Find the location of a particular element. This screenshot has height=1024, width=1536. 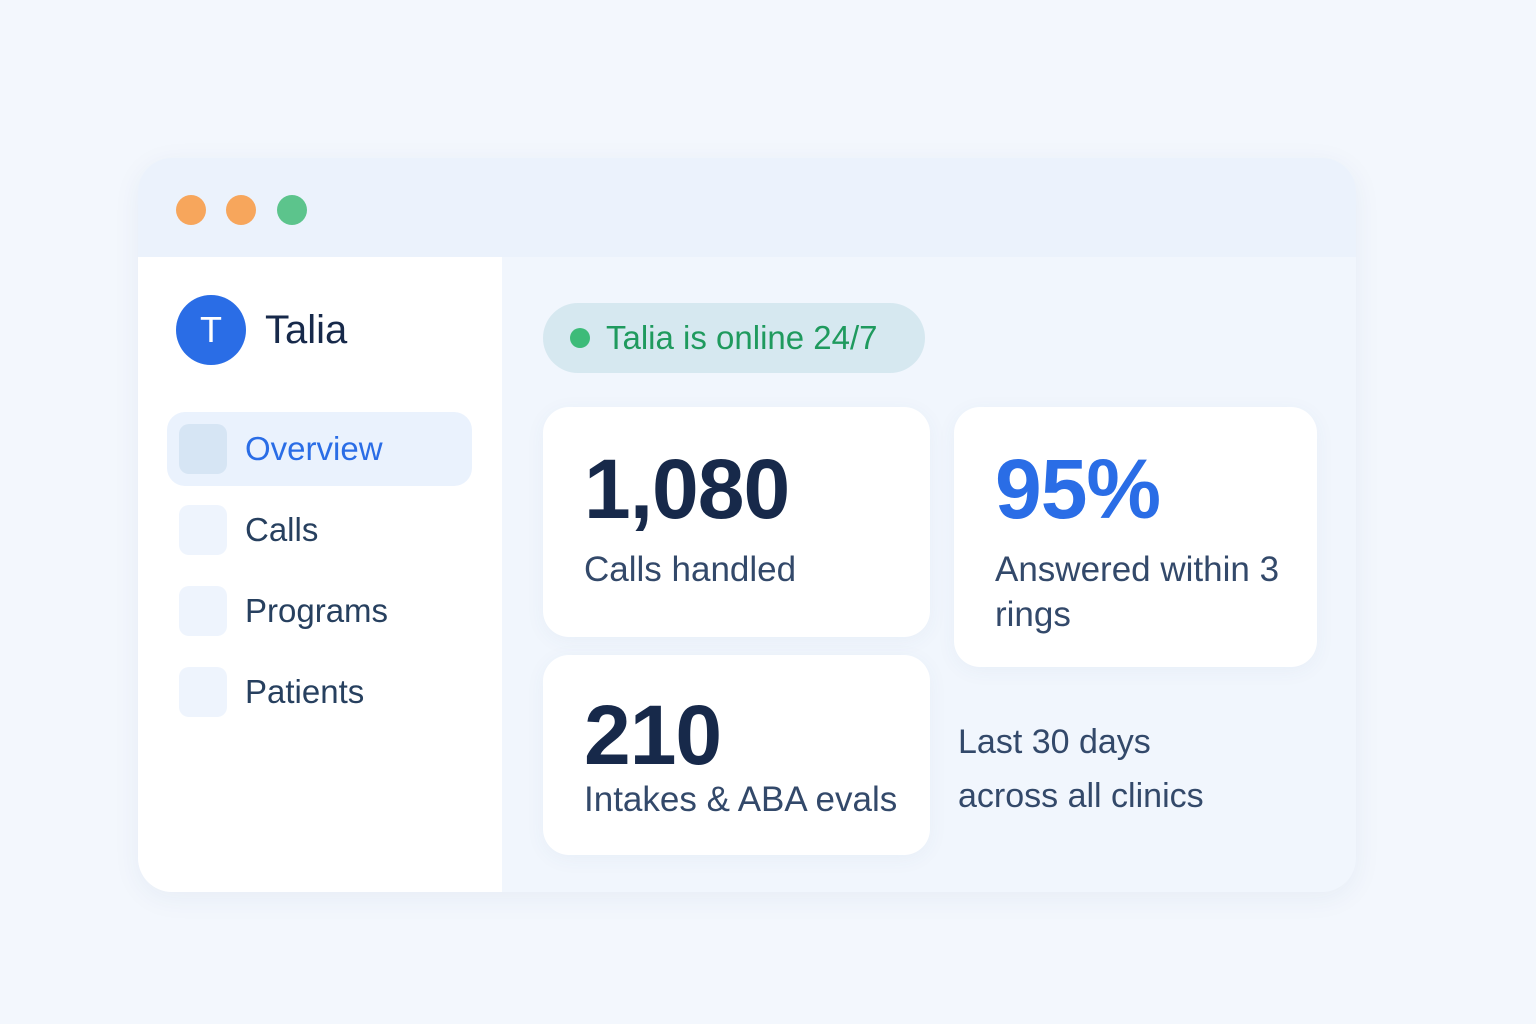

maximize-window-button is located at coordinates (292, 210).